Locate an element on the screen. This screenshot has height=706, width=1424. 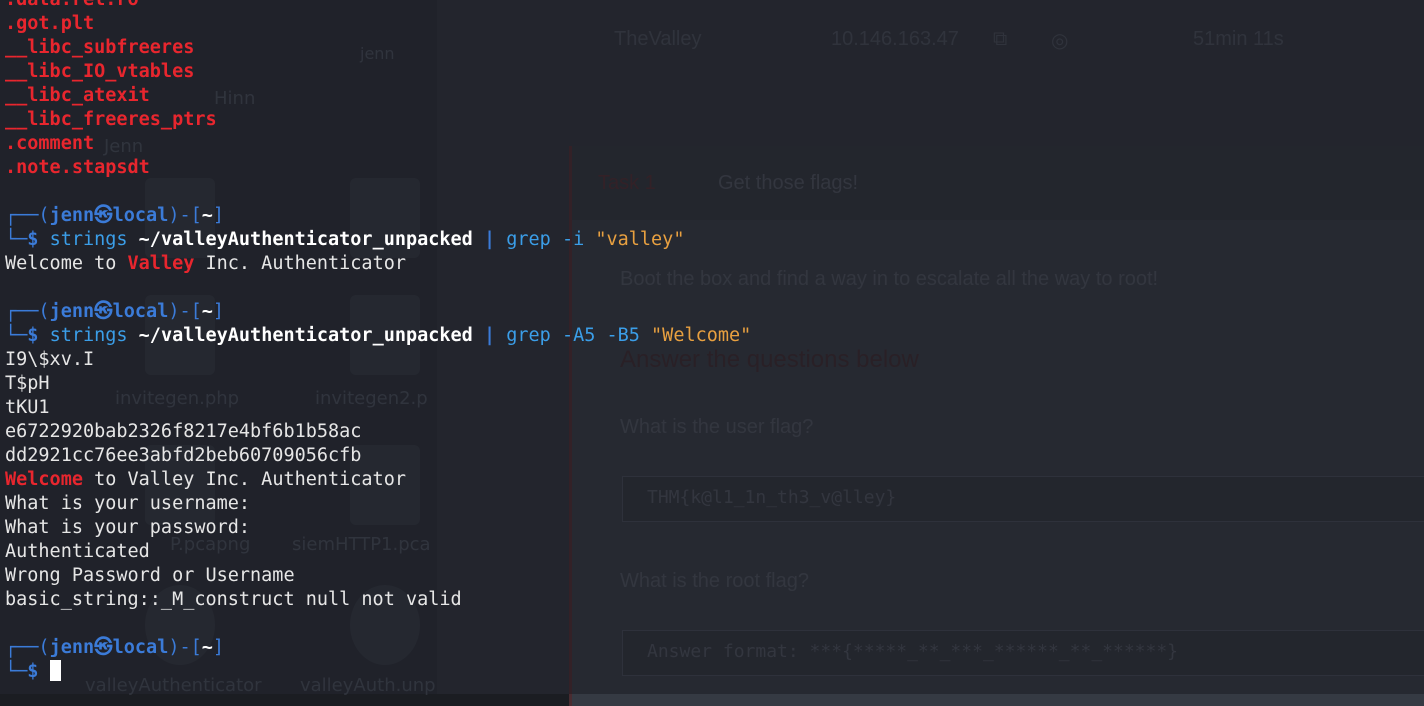
command-pattern: "valley" is located at coordinates (640, 239).